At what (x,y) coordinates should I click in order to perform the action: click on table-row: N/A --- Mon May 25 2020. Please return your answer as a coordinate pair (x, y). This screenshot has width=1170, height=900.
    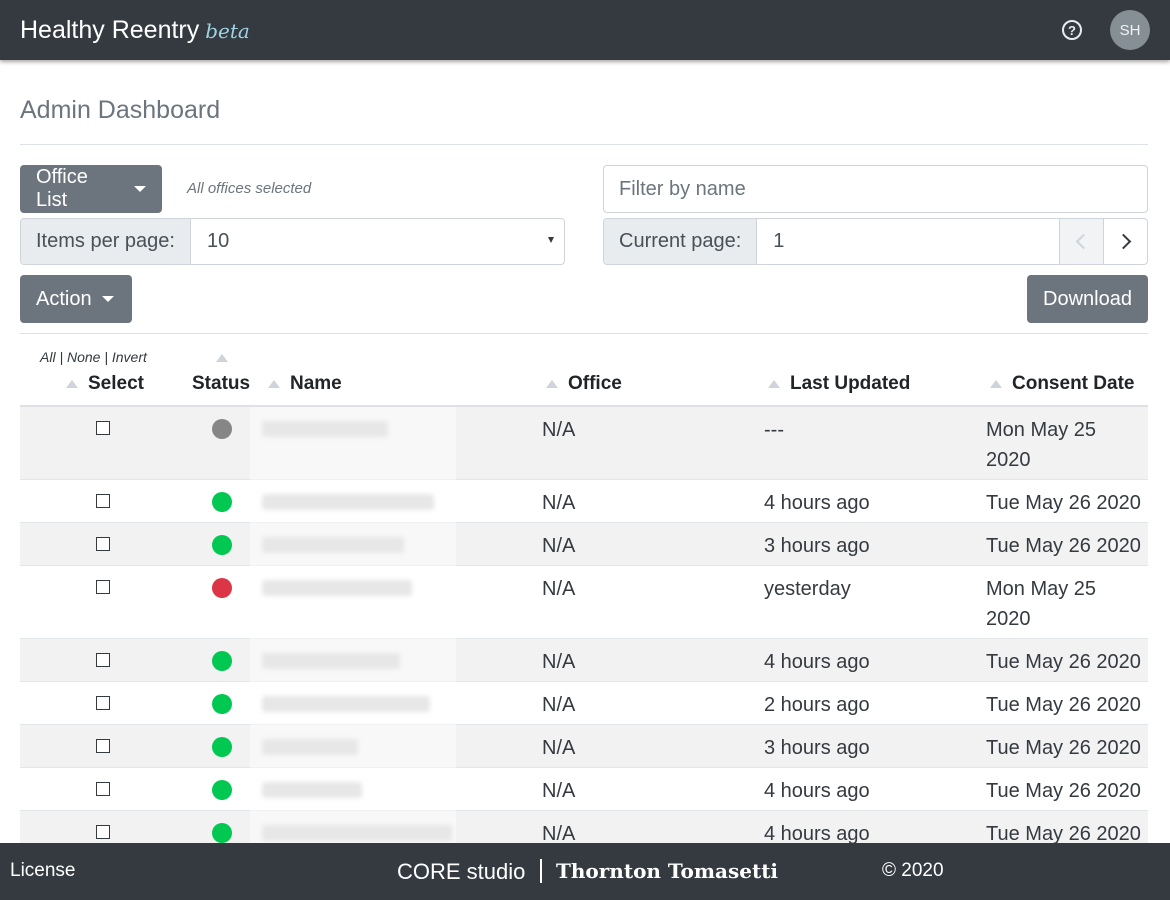
    Looking at the image, I should click on (584, 443).